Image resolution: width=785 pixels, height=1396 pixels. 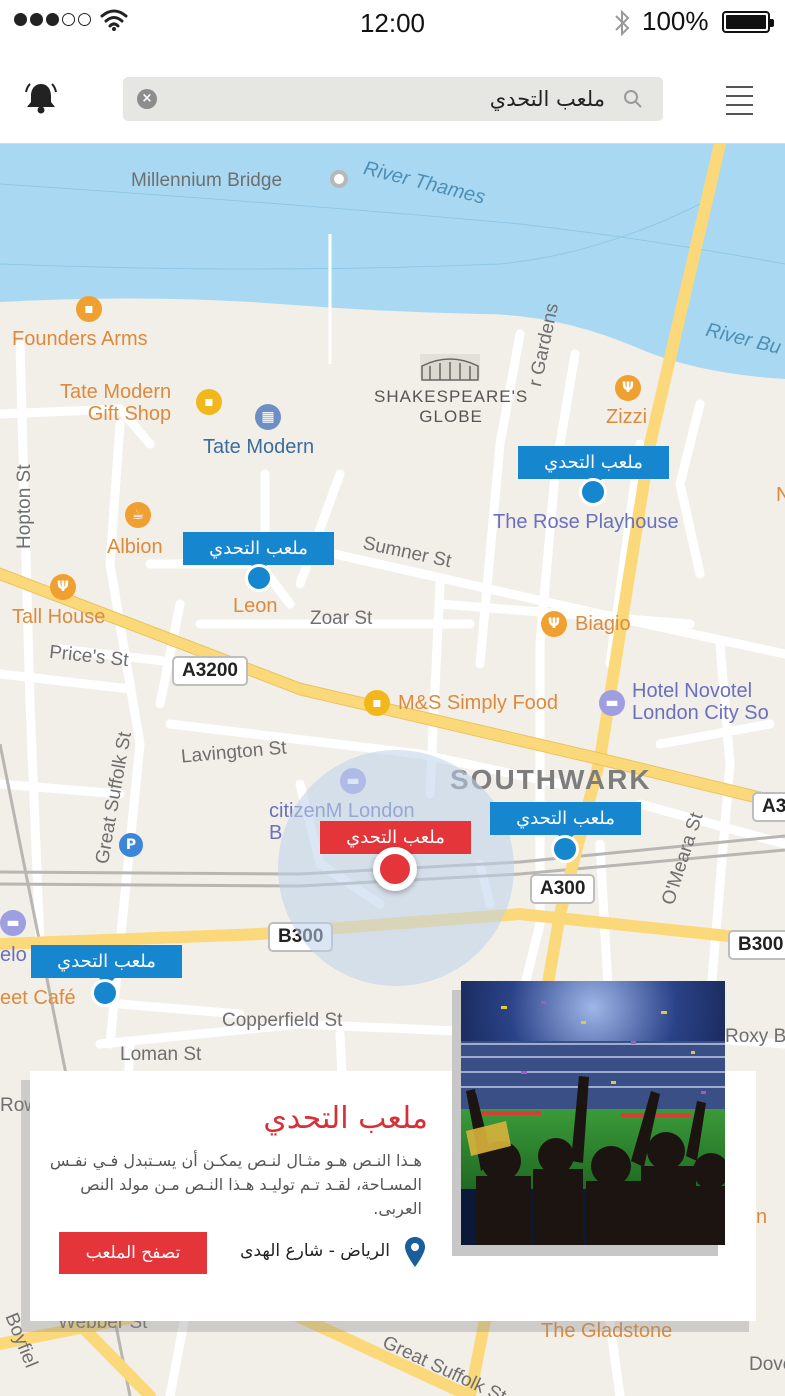 I want to click on tall-house-label: Tall House, so click(x=59, y=617).